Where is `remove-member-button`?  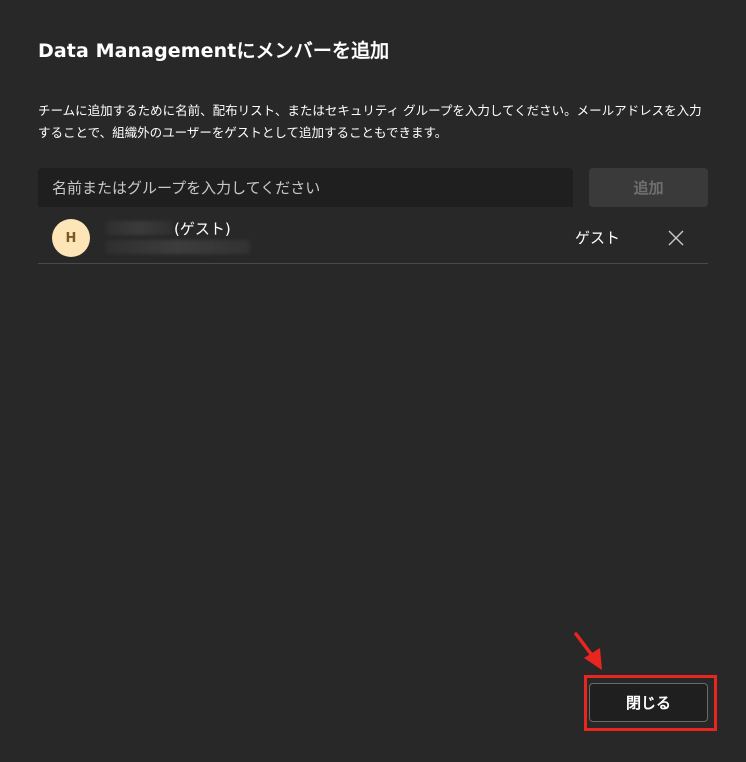 remove-member-button is located at coordinates (676, 238).